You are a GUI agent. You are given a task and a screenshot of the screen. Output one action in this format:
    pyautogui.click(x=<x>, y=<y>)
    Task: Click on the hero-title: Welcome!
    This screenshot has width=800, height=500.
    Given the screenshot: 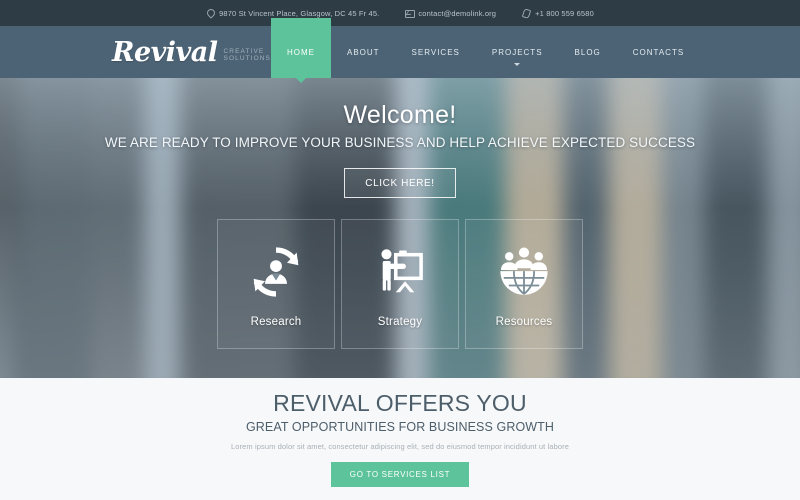 What is the action you would take?
    pyautogui.click(x=400, y=115)
    